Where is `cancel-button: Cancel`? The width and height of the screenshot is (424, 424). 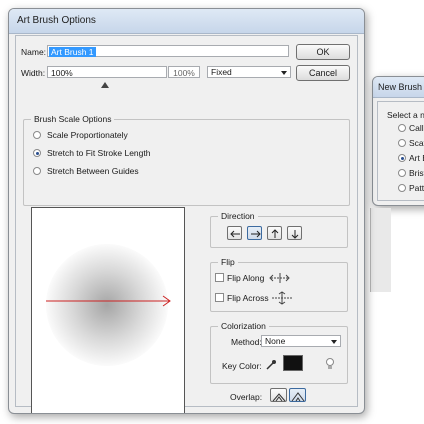 cancel-button: Cancel is located at coordinates (323, 73).